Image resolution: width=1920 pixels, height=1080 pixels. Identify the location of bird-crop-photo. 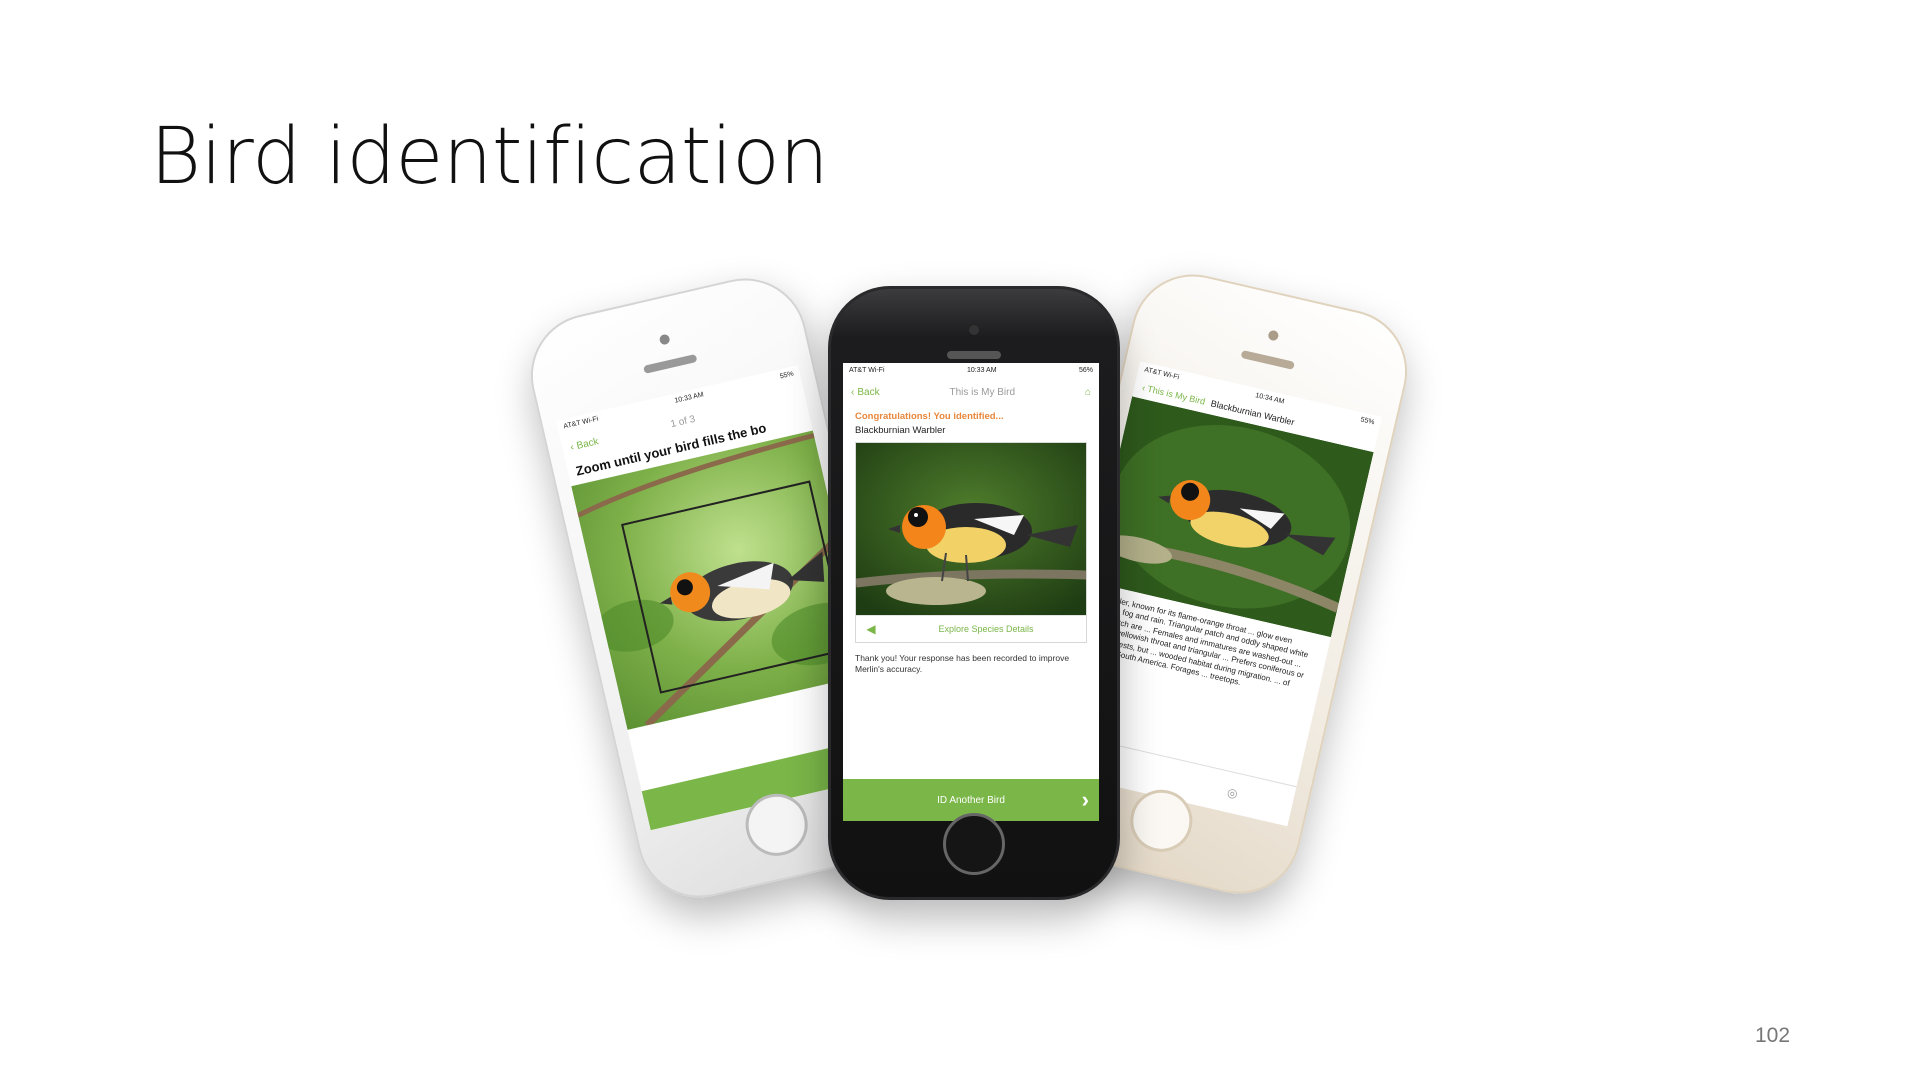
(720, 580).